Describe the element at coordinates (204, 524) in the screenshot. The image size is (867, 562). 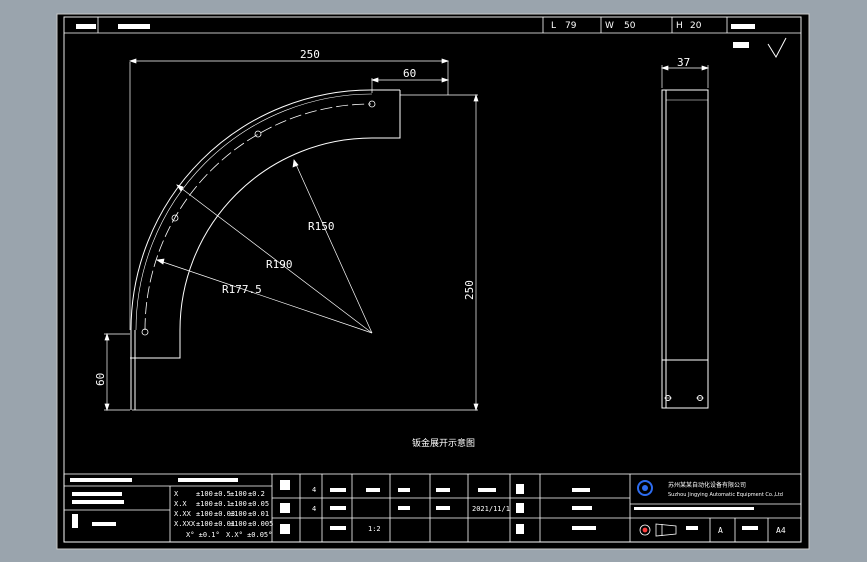
I see `tol-row-3-a: ±100` at that location.